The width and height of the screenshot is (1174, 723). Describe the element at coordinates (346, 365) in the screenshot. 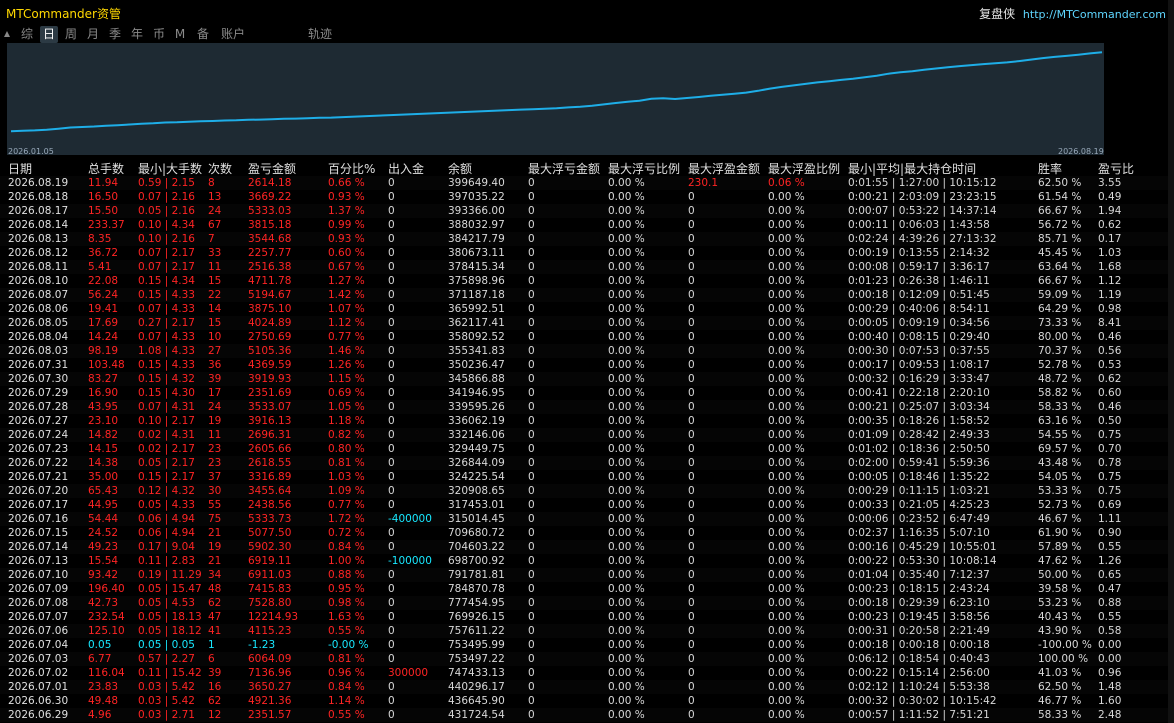

I see `cell-percent: 1.26 %` at that location.